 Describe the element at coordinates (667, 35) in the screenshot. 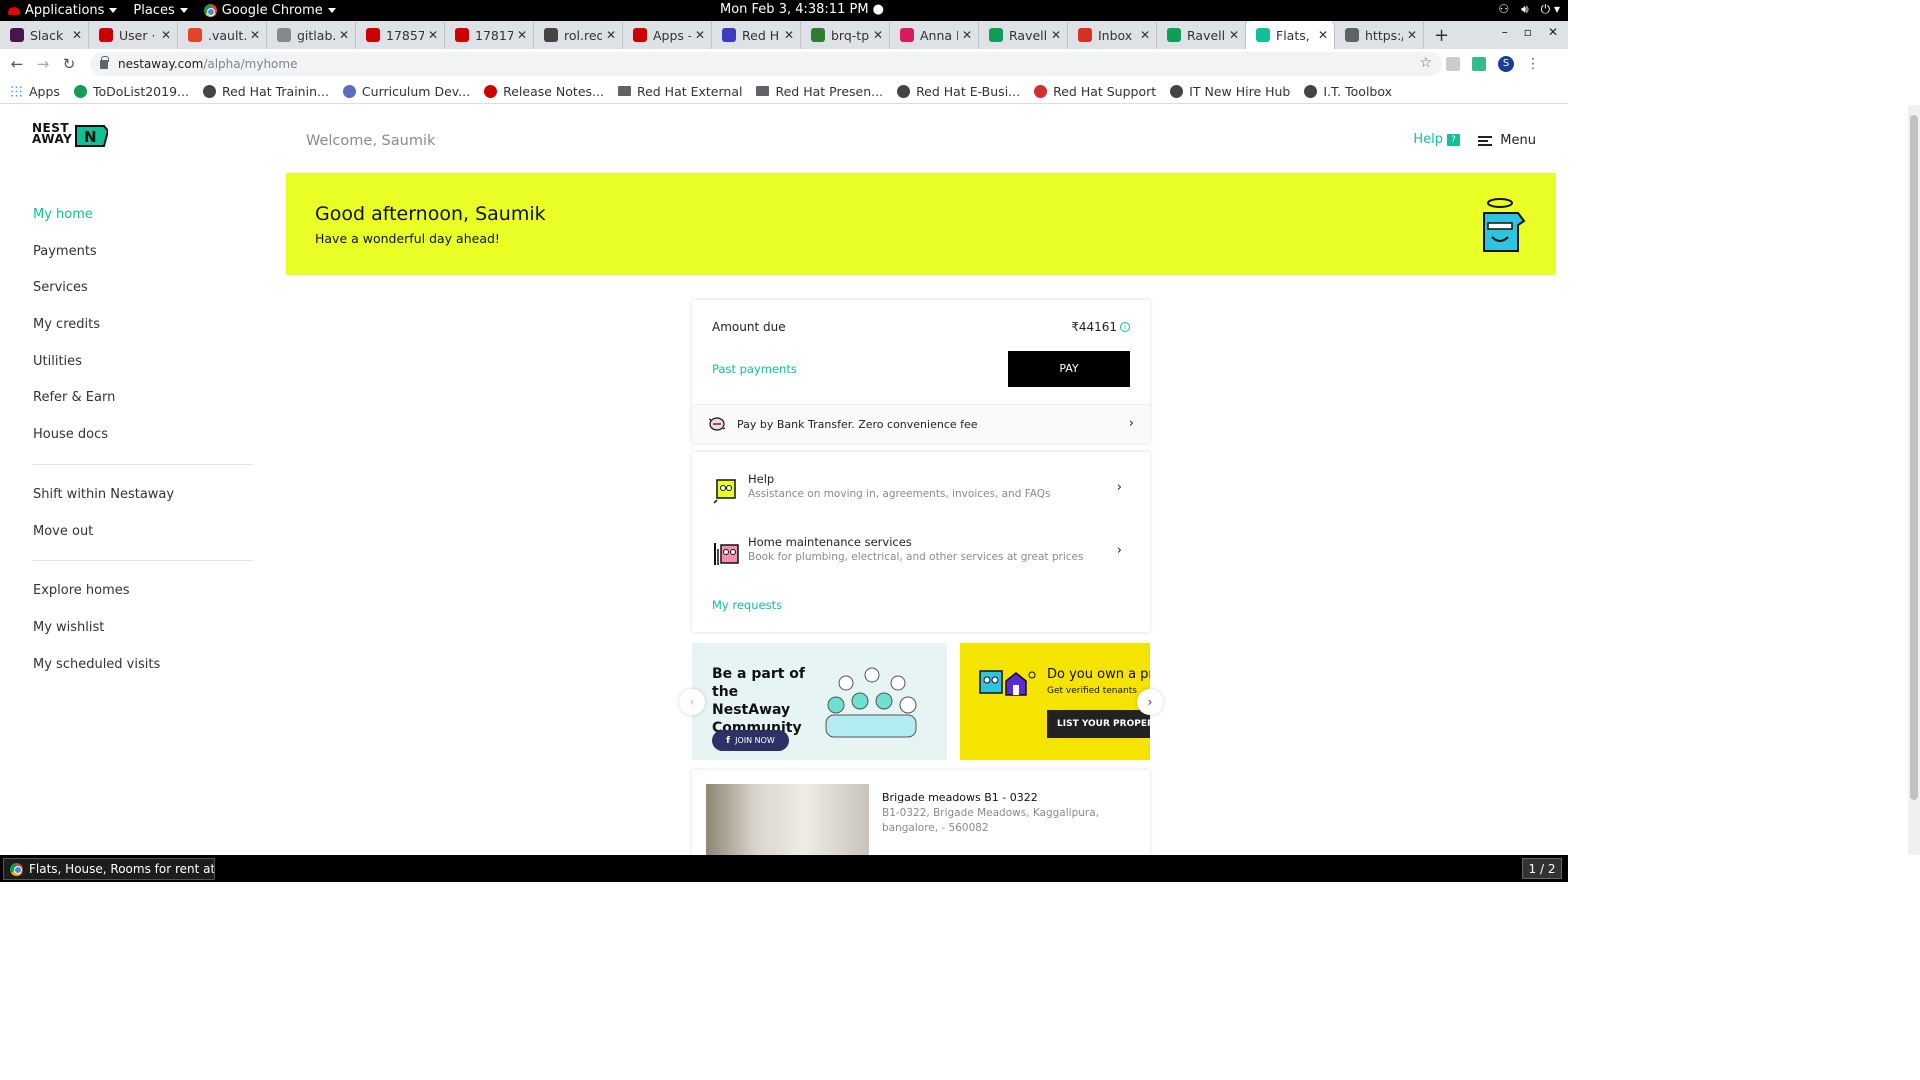

I see `browser-tab: Apps - ✕` at that location.